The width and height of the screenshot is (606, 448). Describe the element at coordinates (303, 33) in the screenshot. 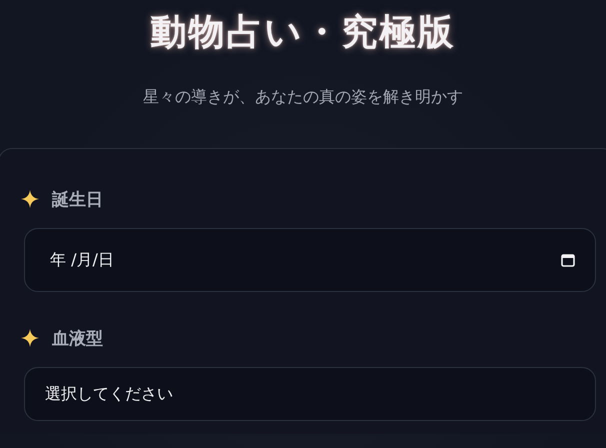

I see `page-title: 動物占い・究極版` at that location.